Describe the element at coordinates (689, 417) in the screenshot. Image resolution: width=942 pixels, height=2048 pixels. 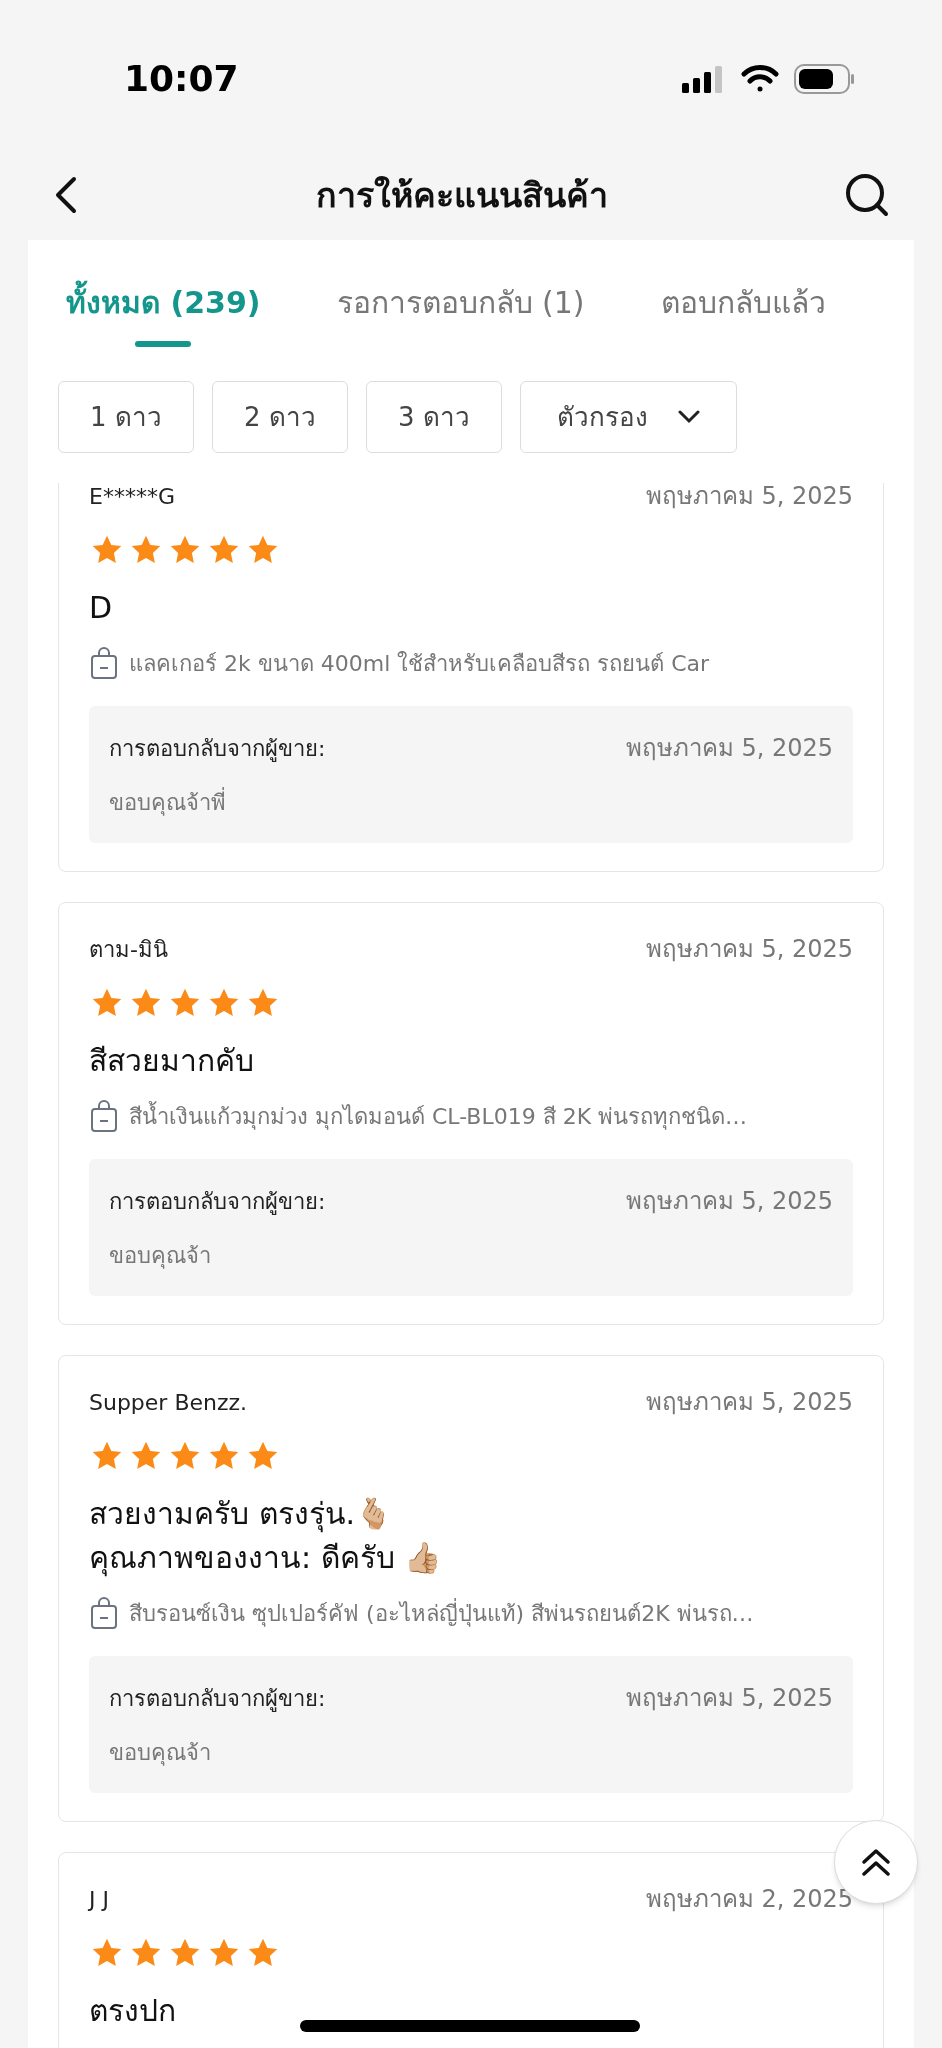
I see `chevron-down-icon` at that location.